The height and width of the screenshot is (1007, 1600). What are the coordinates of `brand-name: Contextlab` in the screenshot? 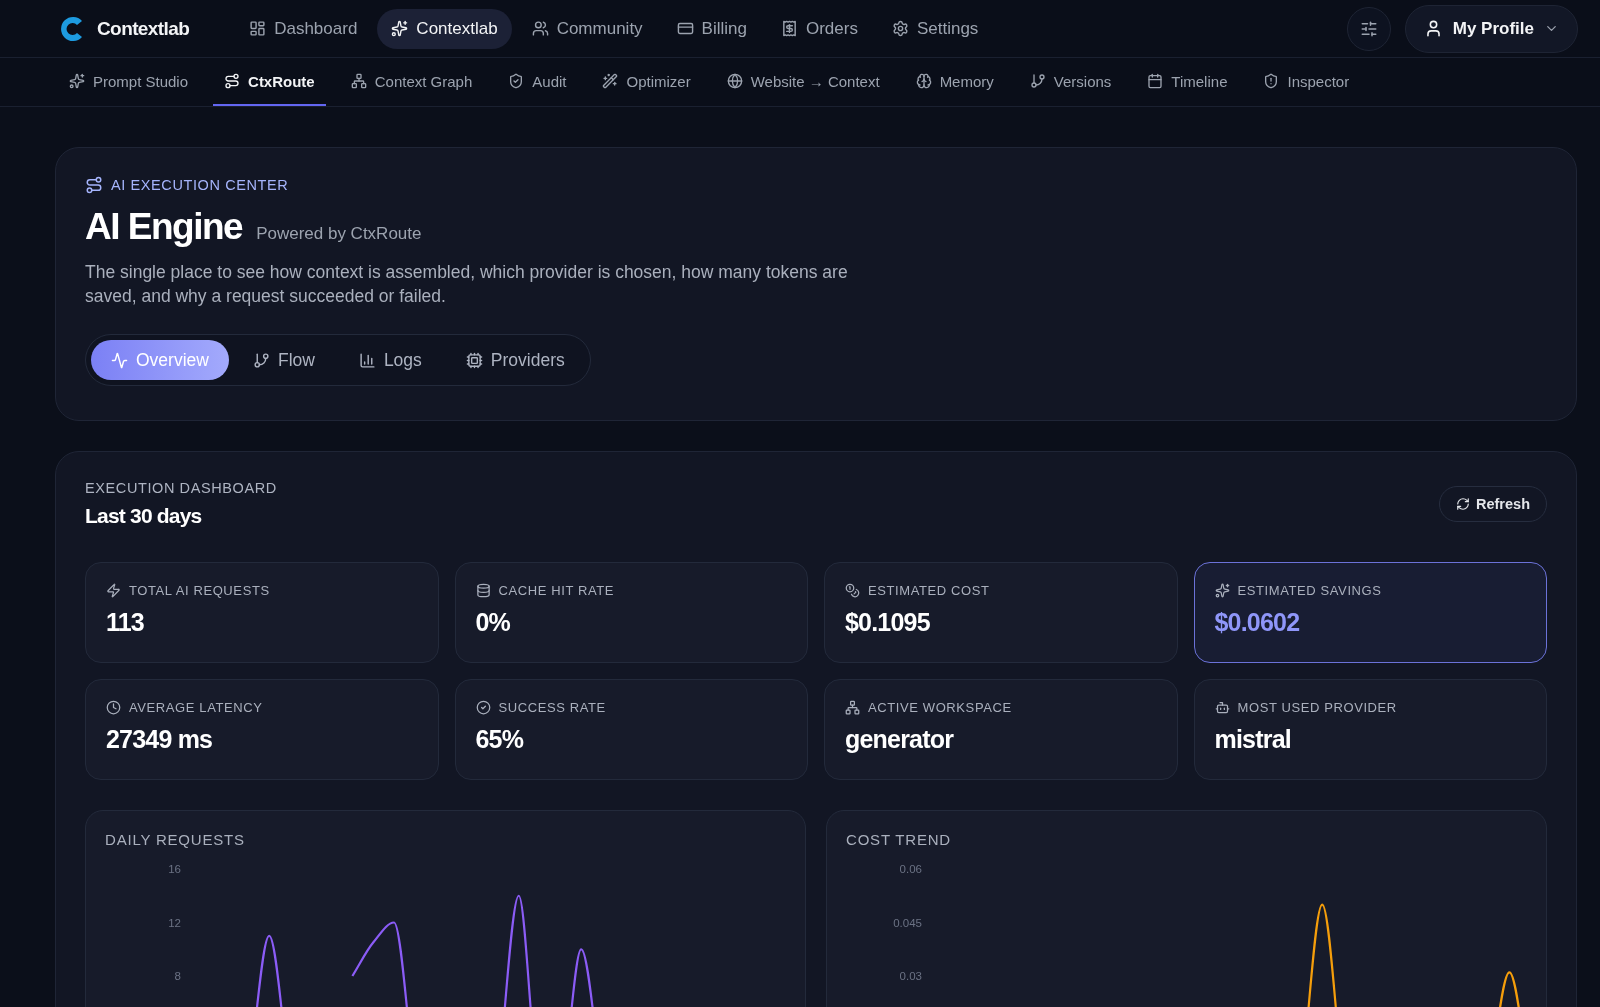 It's located at (143, 28).